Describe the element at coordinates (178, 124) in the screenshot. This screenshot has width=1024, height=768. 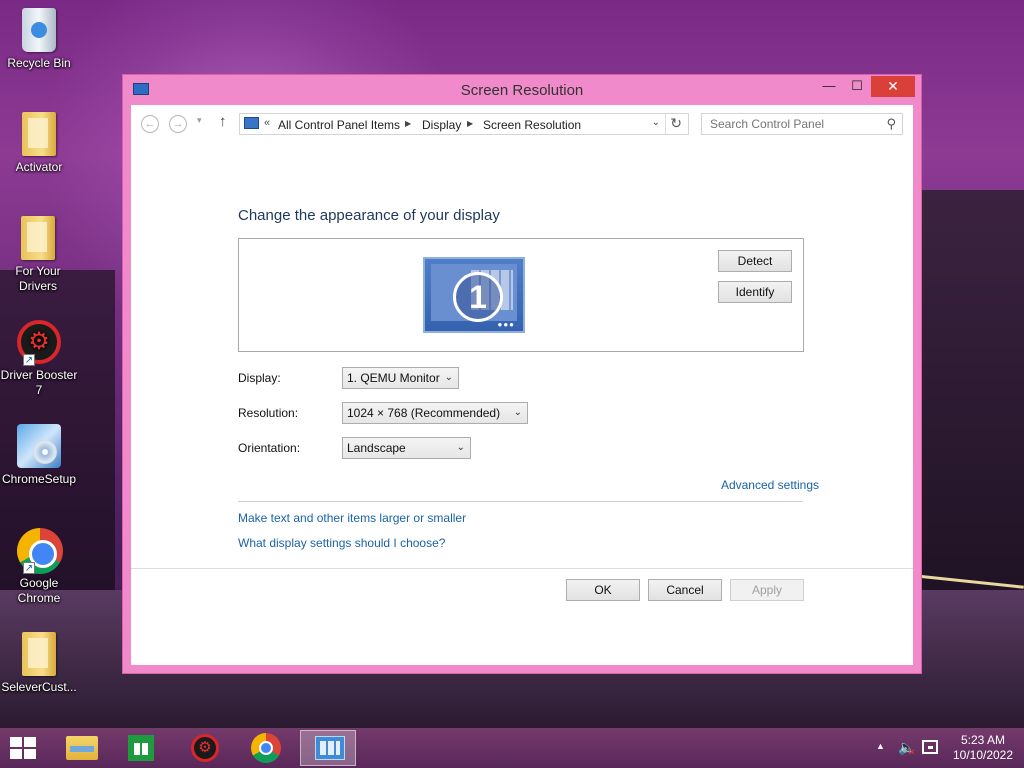
I see `forward-button: →` at that location.